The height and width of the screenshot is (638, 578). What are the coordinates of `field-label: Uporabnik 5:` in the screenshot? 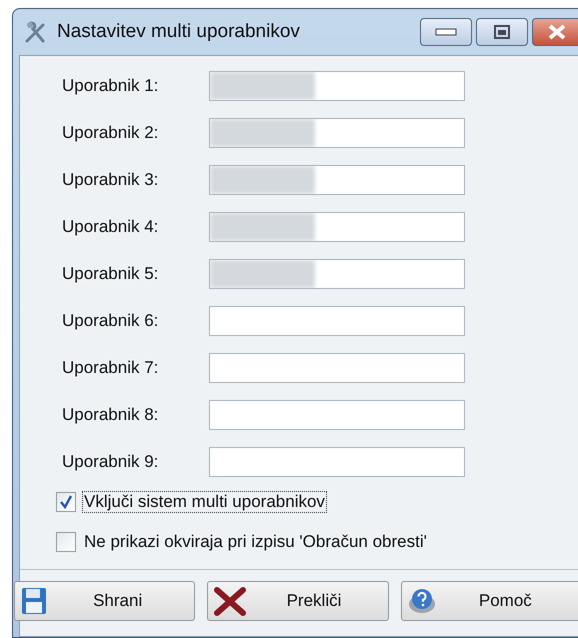 It's located at (111, 274).